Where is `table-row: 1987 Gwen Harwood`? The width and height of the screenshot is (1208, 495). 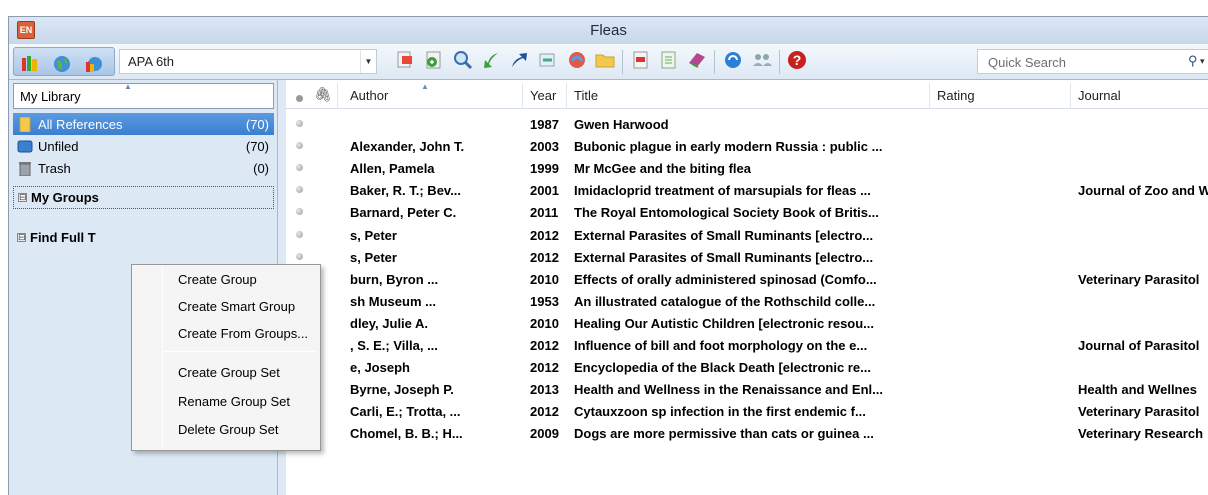 table-row: 1987 Gwen Harwood is located at coordinates (747, 124).